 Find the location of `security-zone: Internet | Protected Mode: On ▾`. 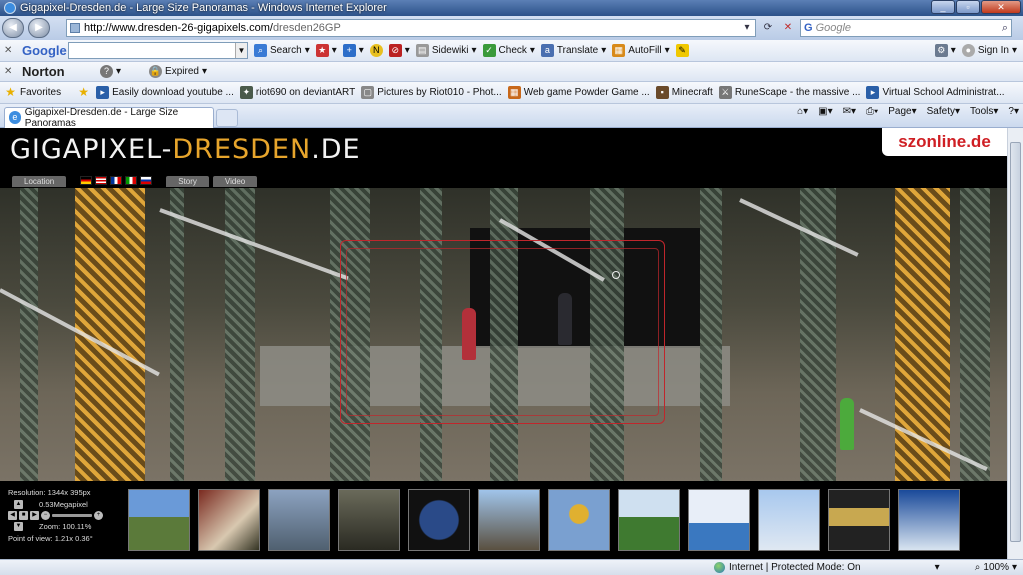

security-zone: Internet | Protected Mode: On ▾ is located at coordinates (827, 567).